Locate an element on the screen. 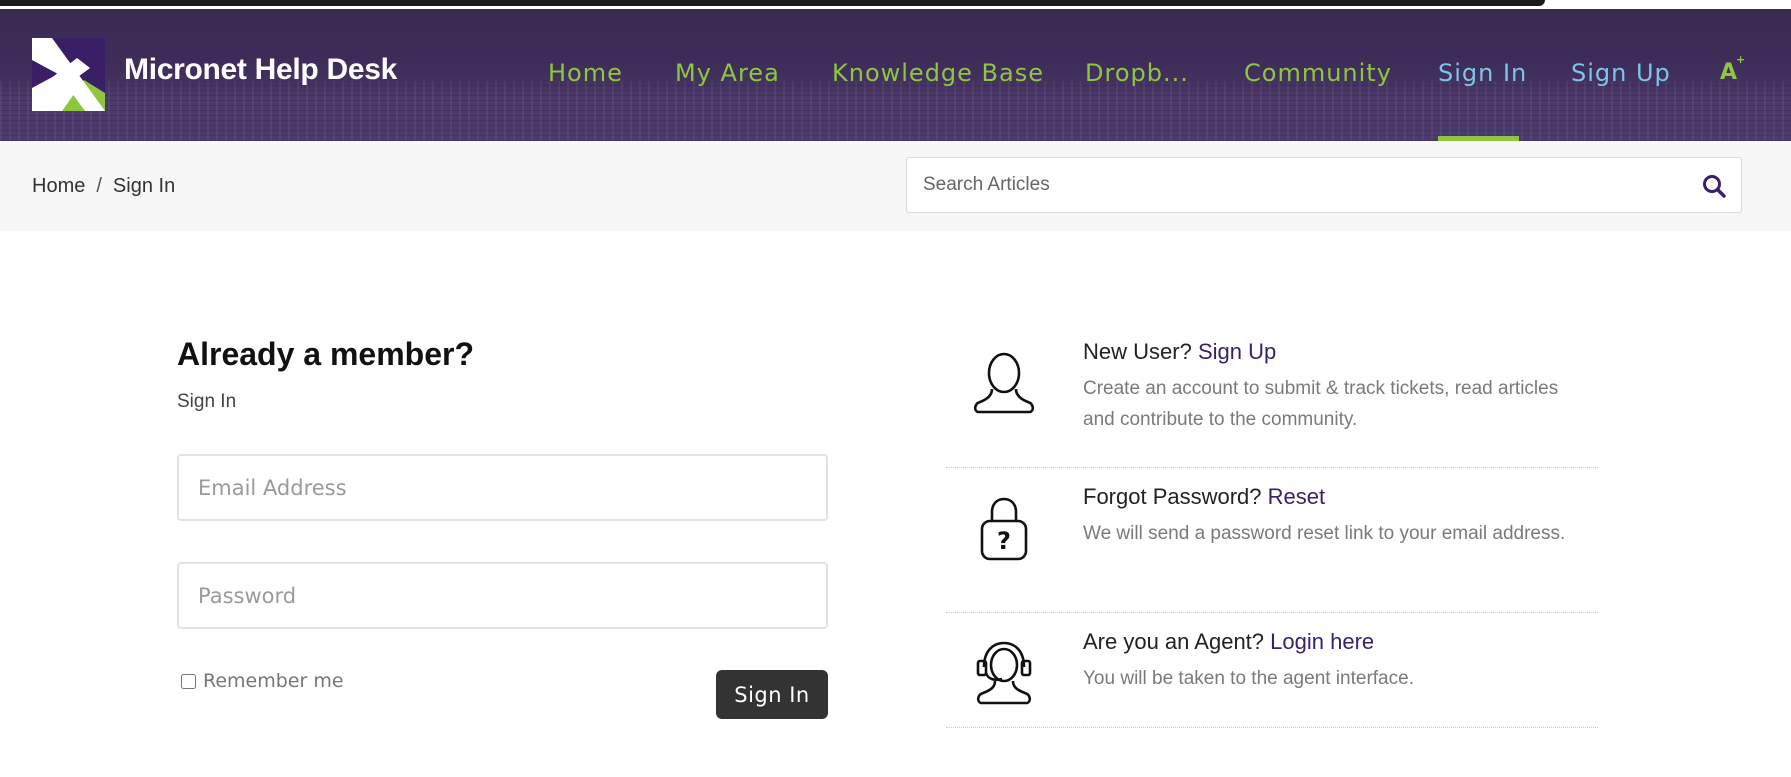 The width and height of the screenshot is (1791, 777). remember-me-checkbox is located at coordinates (188, 681).